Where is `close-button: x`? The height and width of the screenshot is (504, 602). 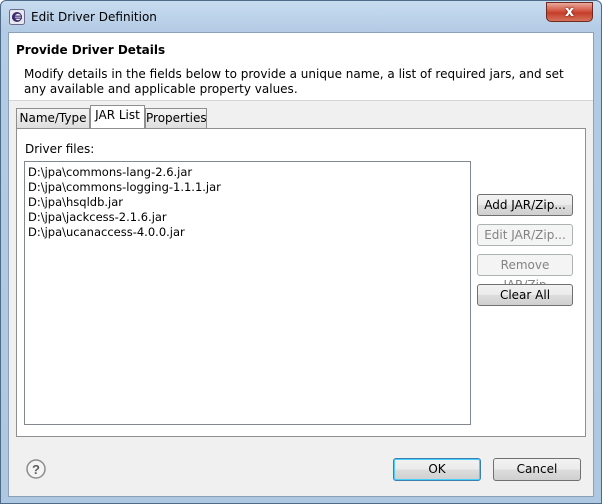
close-button: x is located at coordinates (569, 12).